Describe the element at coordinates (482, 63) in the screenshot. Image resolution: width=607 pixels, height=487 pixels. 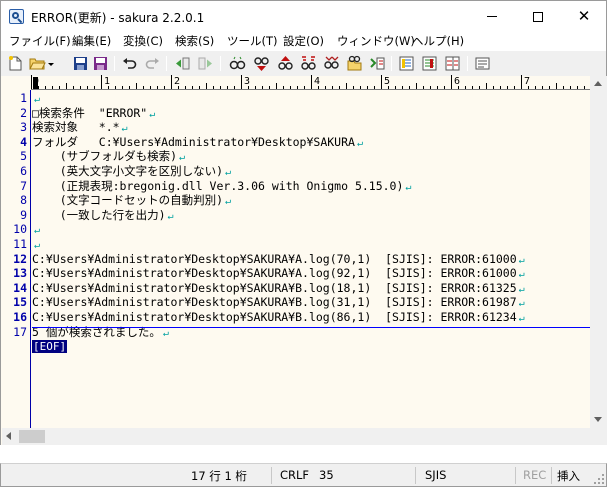
I see `settings-icon` at that location.